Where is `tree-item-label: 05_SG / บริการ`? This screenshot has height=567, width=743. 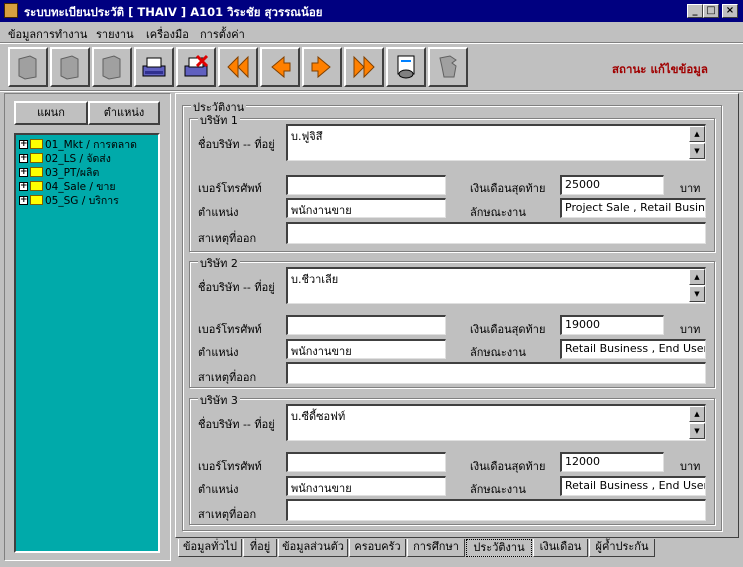 tree-item-label: 05_SG / บริการ is located at coordinates (82, 200).